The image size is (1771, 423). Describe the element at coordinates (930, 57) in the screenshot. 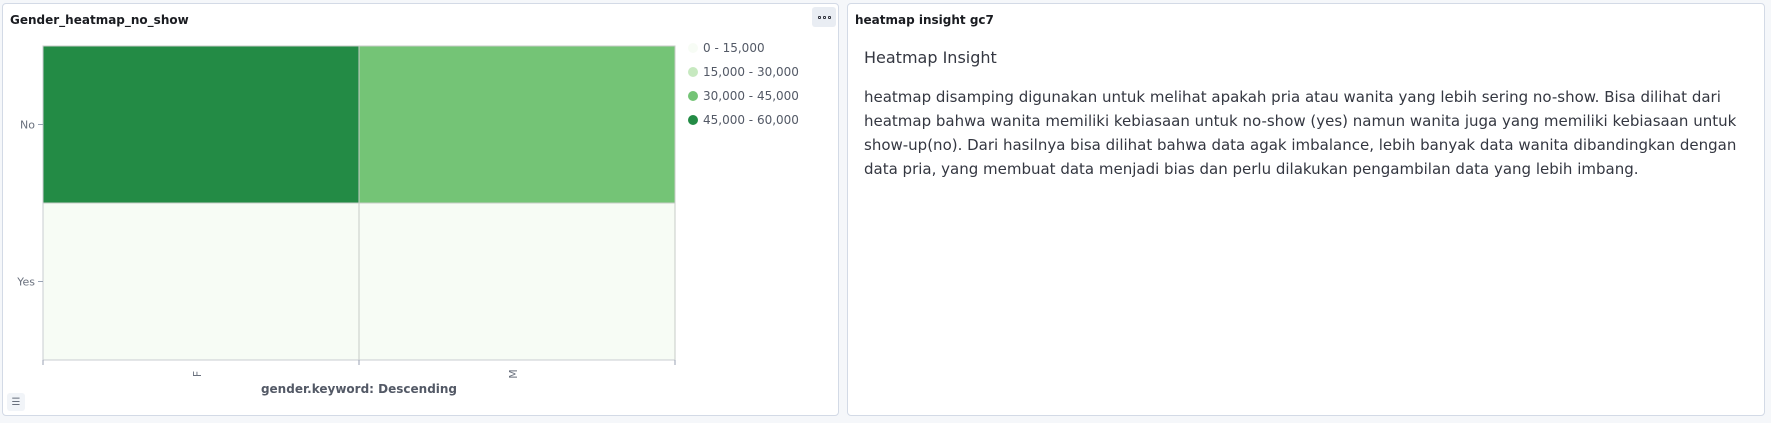

I see `markdown-heading: Heatmap Insight` at that location.